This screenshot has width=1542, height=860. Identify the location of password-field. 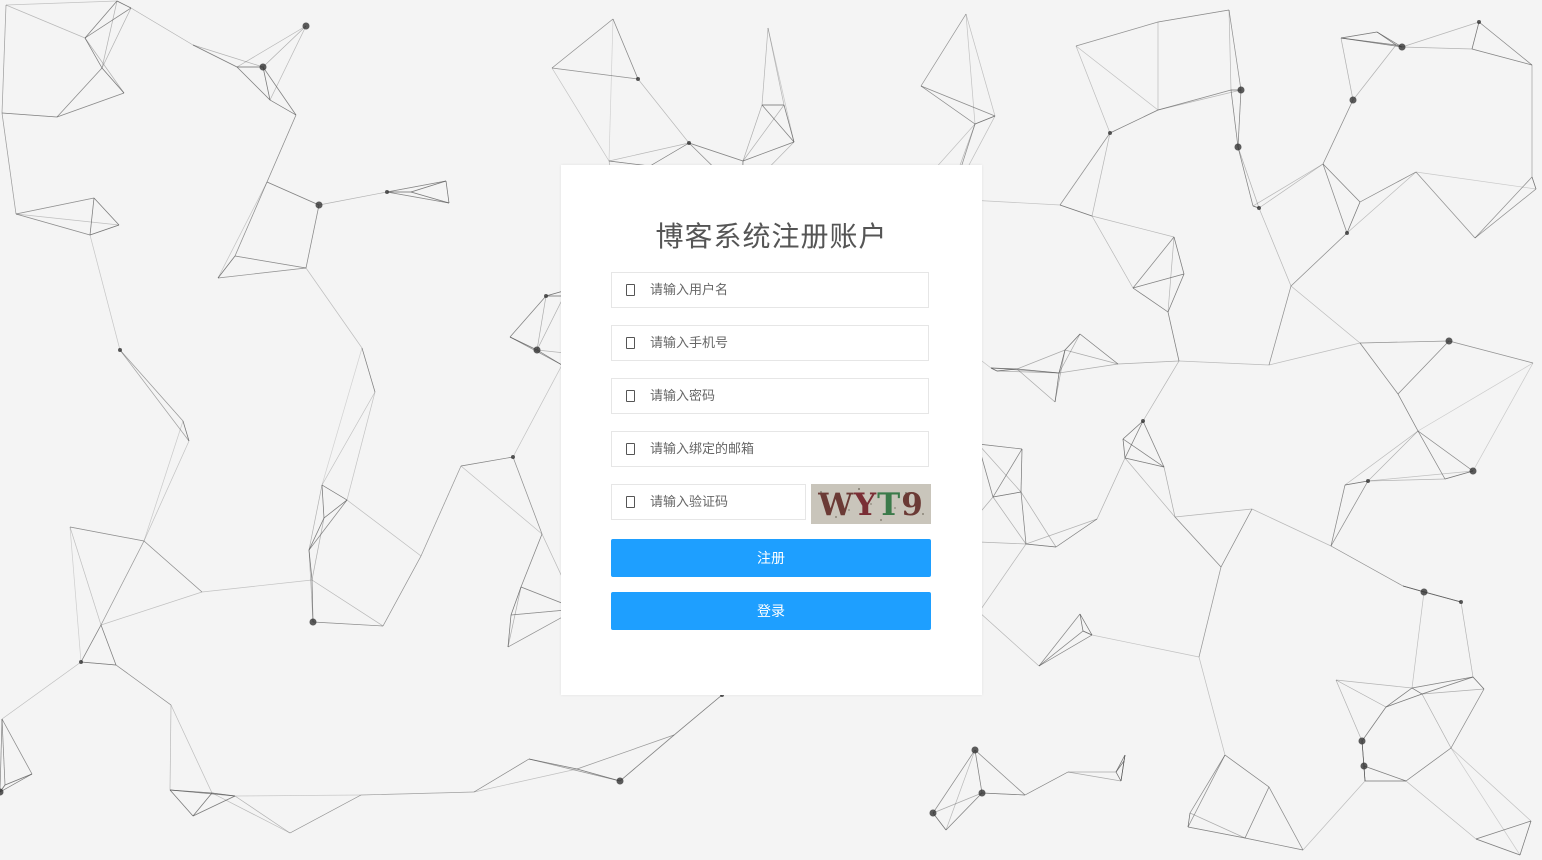
(770, 396).